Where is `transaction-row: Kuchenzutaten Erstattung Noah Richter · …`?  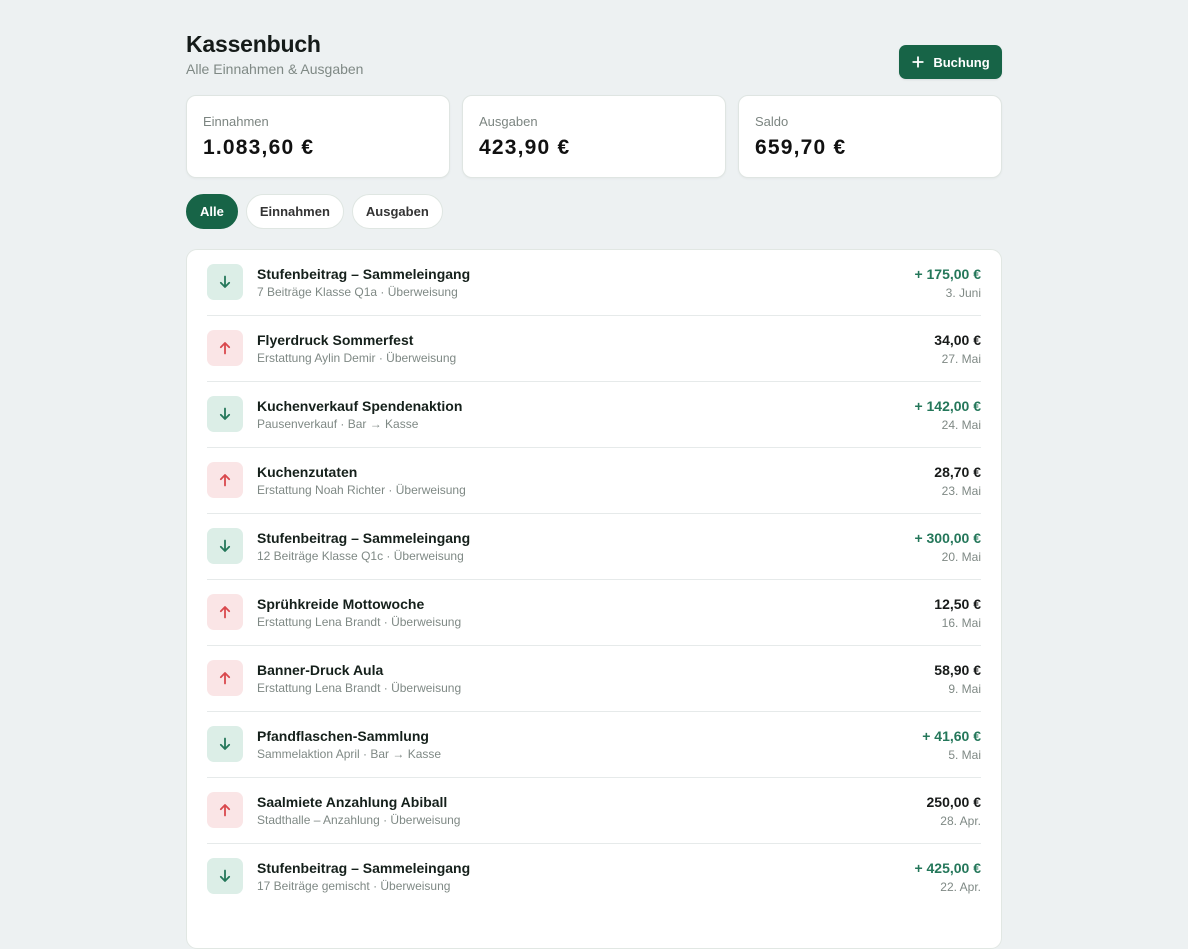 transaction-row: Kuchenzutaten Erstattung Noah Richter · … is located at coordinates (594, 481).